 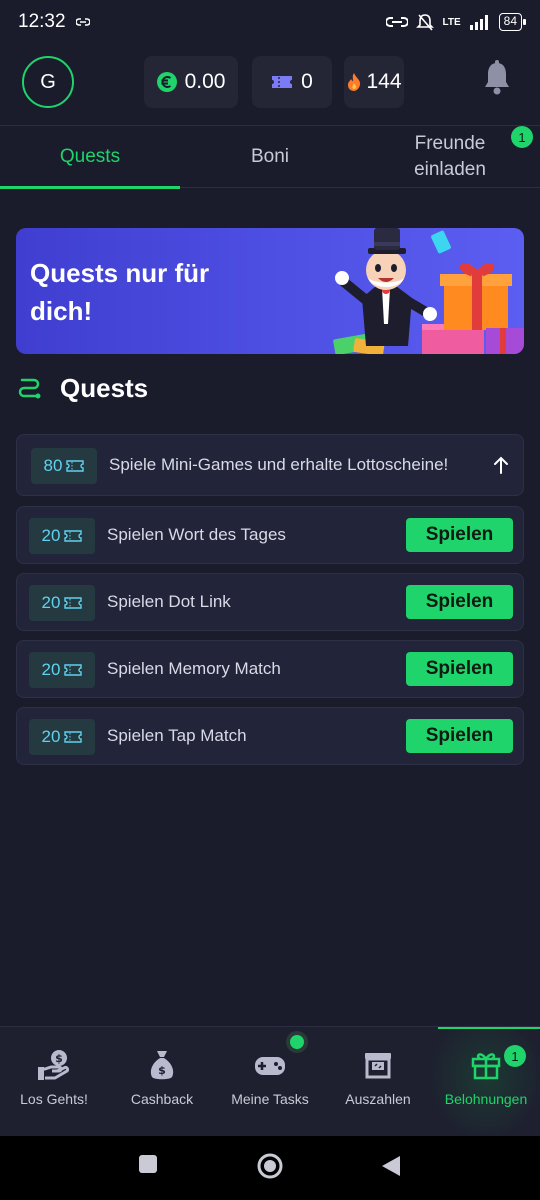 What do you see at coordinates (104, 387) in the screenshot?
I see `section-title: Quests` at bounding box center [104, 387].